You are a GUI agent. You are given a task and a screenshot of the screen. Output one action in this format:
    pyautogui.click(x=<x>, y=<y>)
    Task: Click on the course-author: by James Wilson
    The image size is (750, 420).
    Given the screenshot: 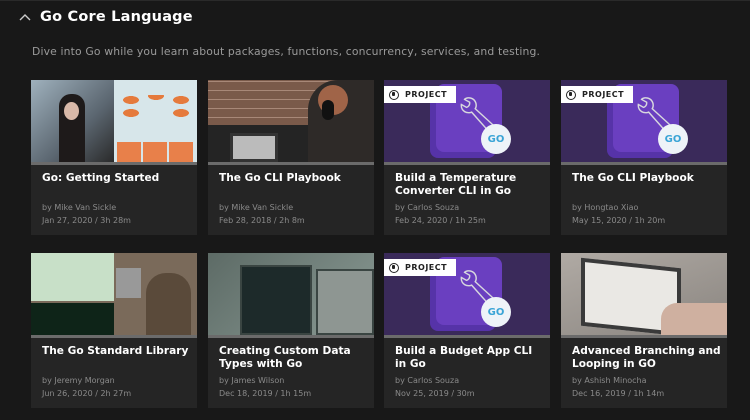 What is the action you would take?
    pyautogui.click(x=252, y=380)
    